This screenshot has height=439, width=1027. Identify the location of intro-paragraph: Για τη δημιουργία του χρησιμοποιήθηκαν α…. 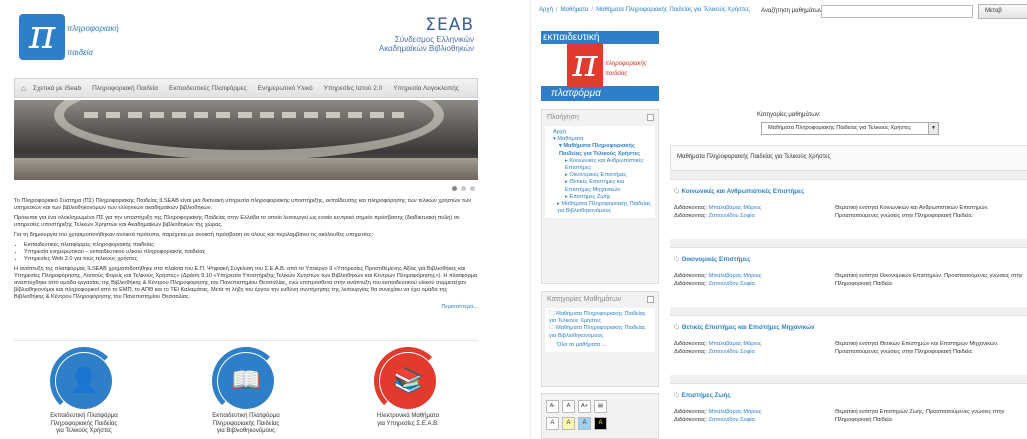
(194, 235).